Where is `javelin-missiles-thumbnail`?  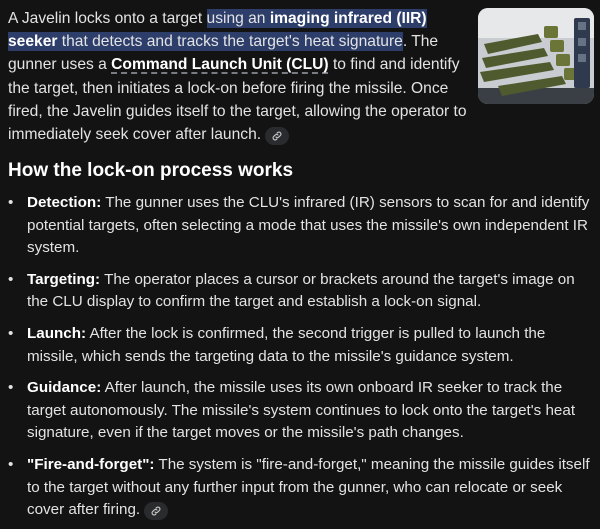 javelin-missiles-thumbnail is located at coordinates (536, 56).